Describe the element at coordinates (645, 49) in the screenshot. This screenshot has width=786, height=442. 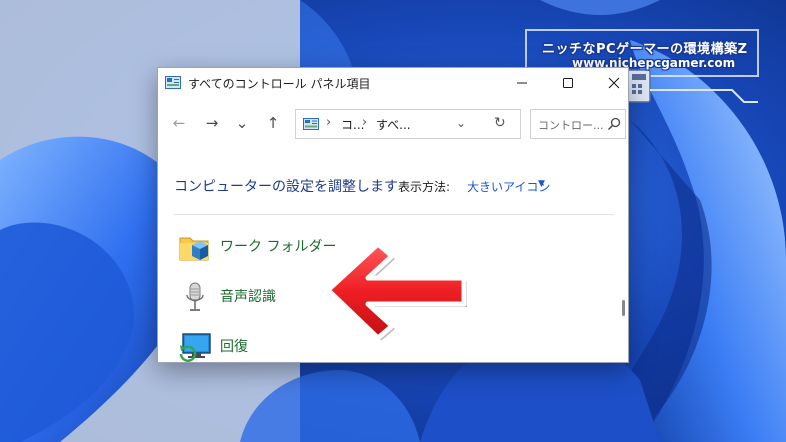
I see `watermark-title: ニッチなPCゲーマーの環境構築Z` at that location.